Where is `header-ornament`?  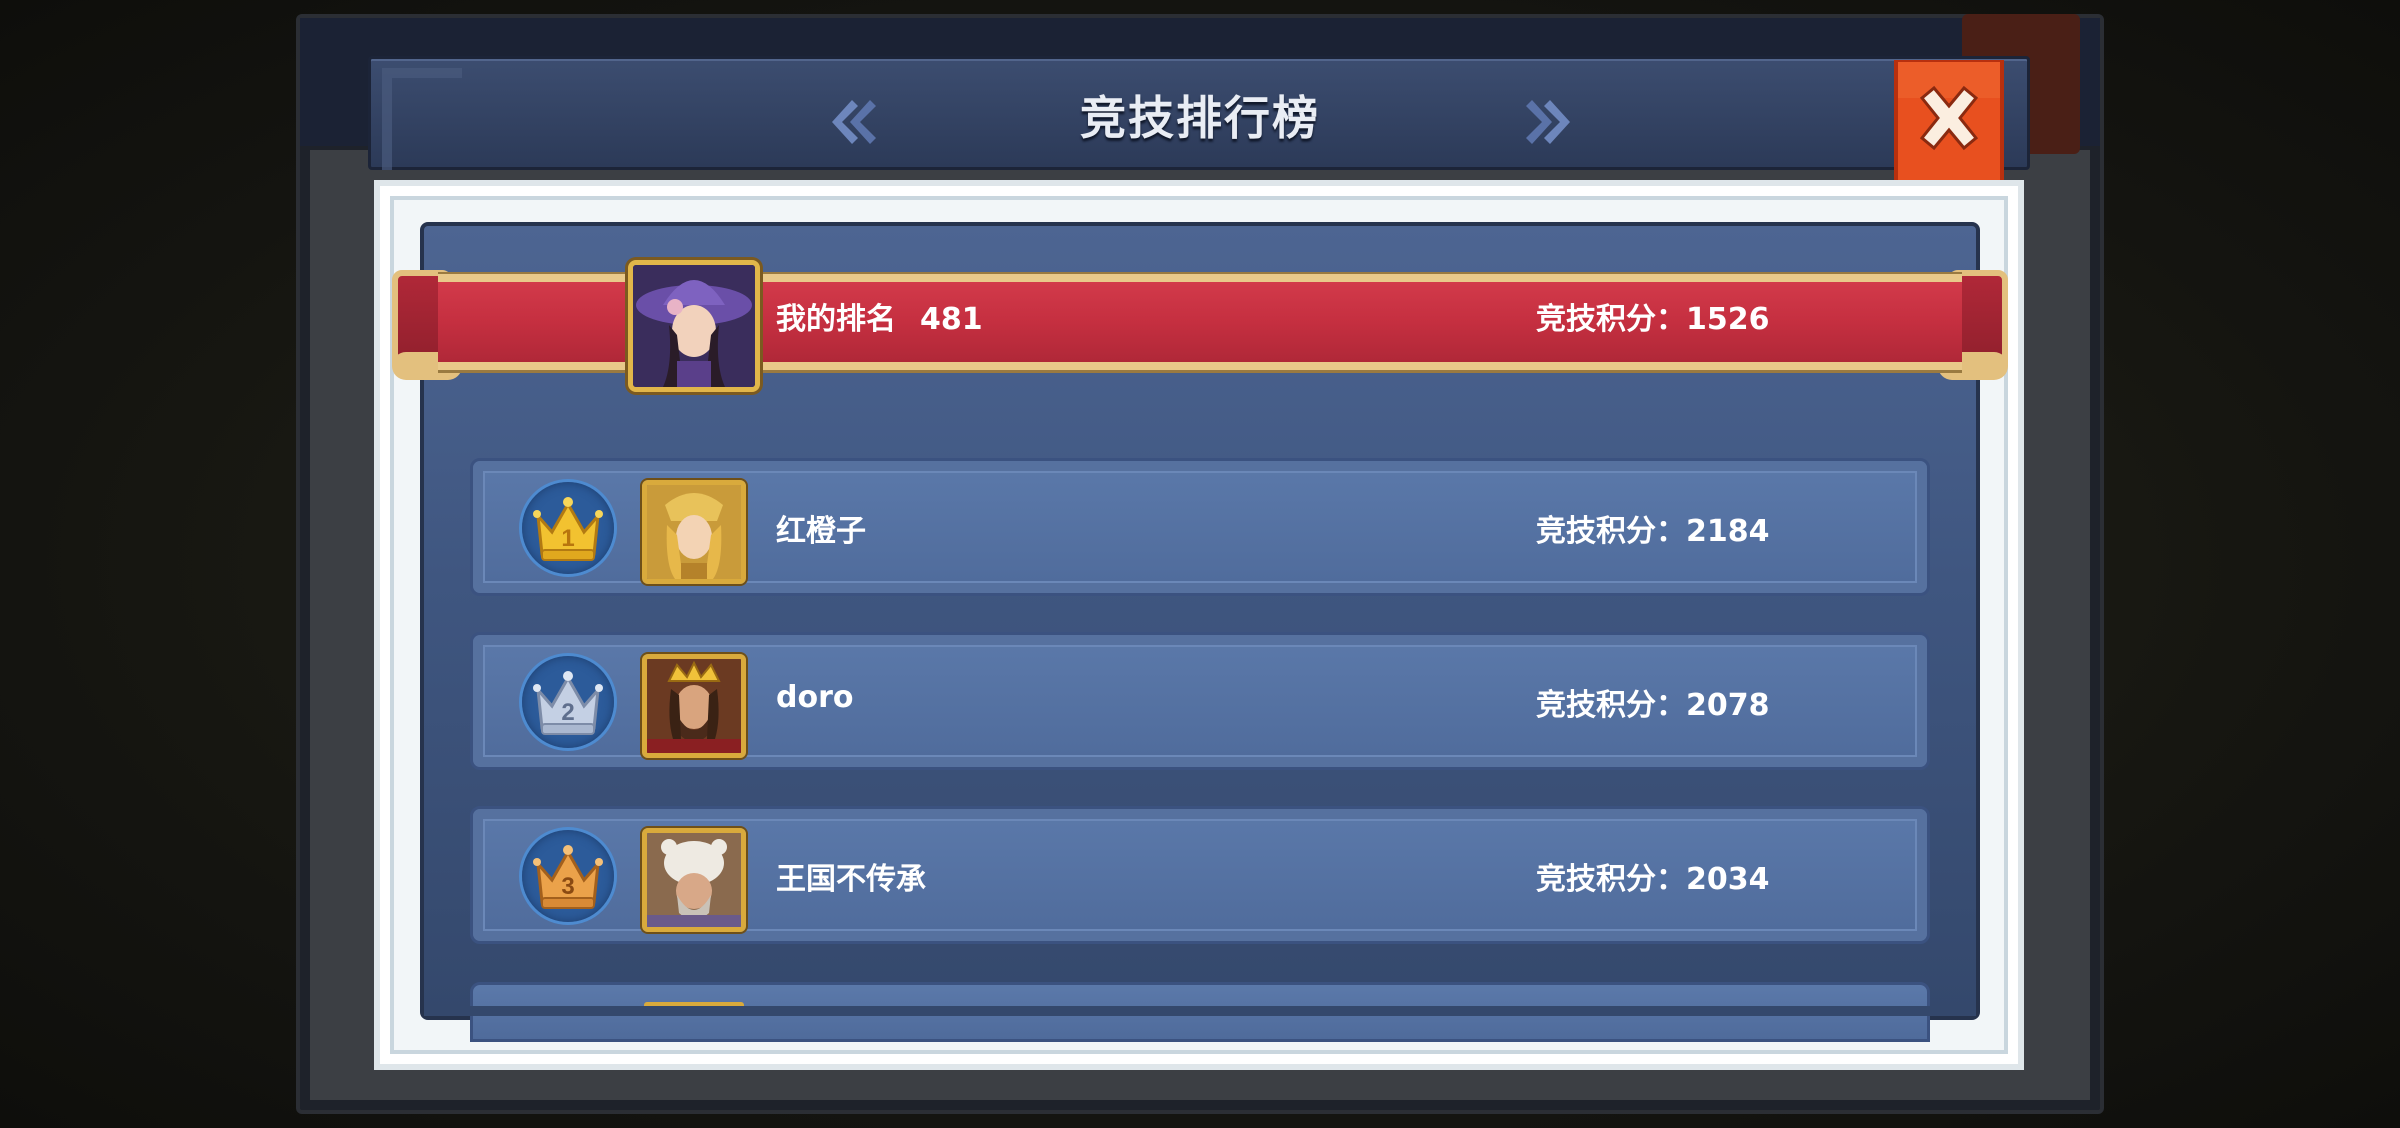
header-ornament is located at coordinates (422, 119).